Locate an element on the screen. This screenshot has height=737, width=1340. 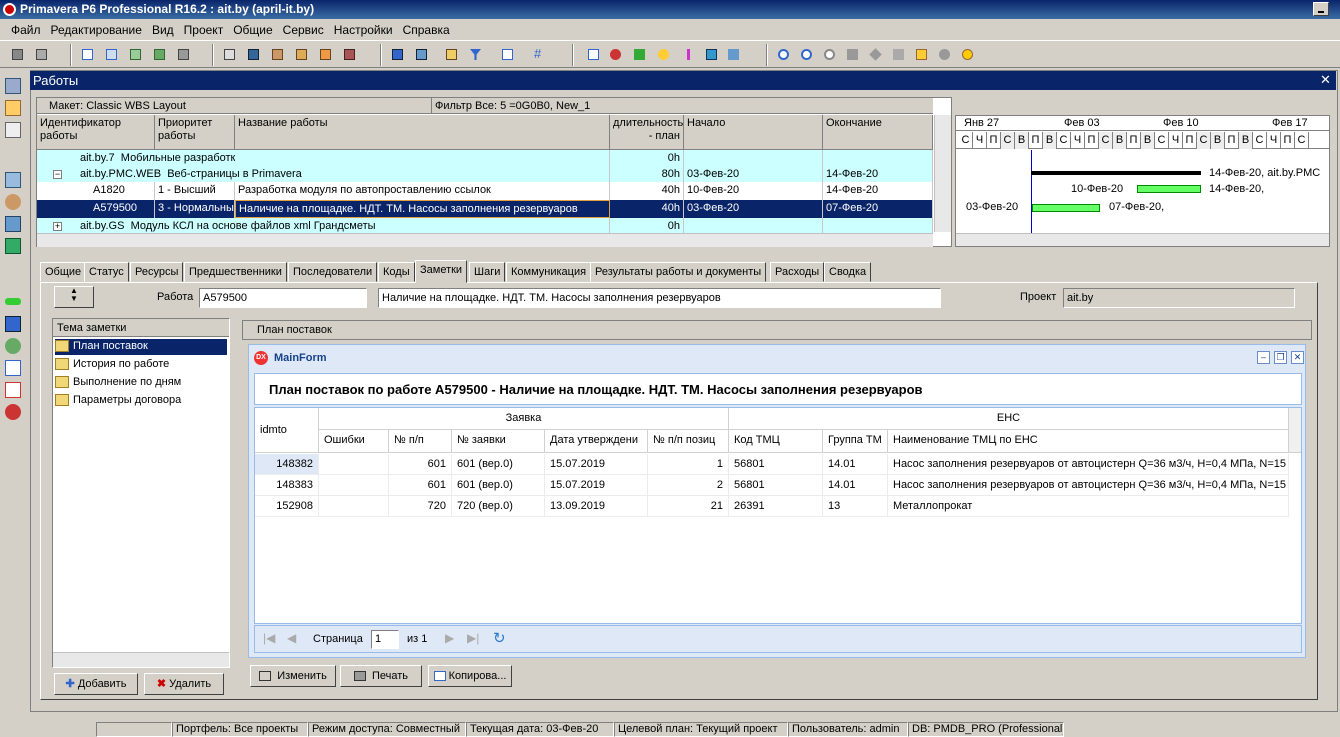
resources-icon is located at coordinates (277, 54).